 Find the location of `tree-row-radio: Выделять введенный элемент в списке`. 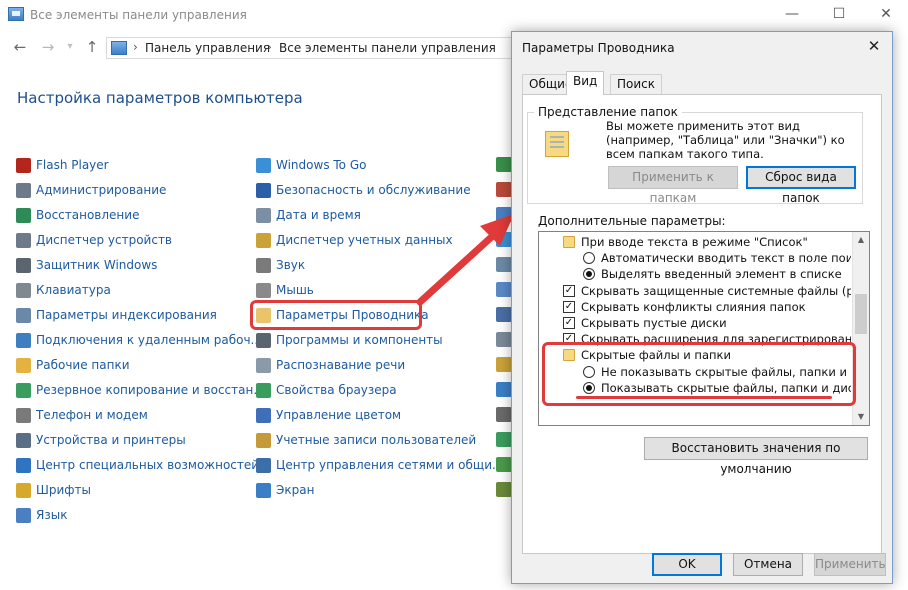

tree-row-radio: Выделять введенный элемент в списке is located at coordinates (695, 274).